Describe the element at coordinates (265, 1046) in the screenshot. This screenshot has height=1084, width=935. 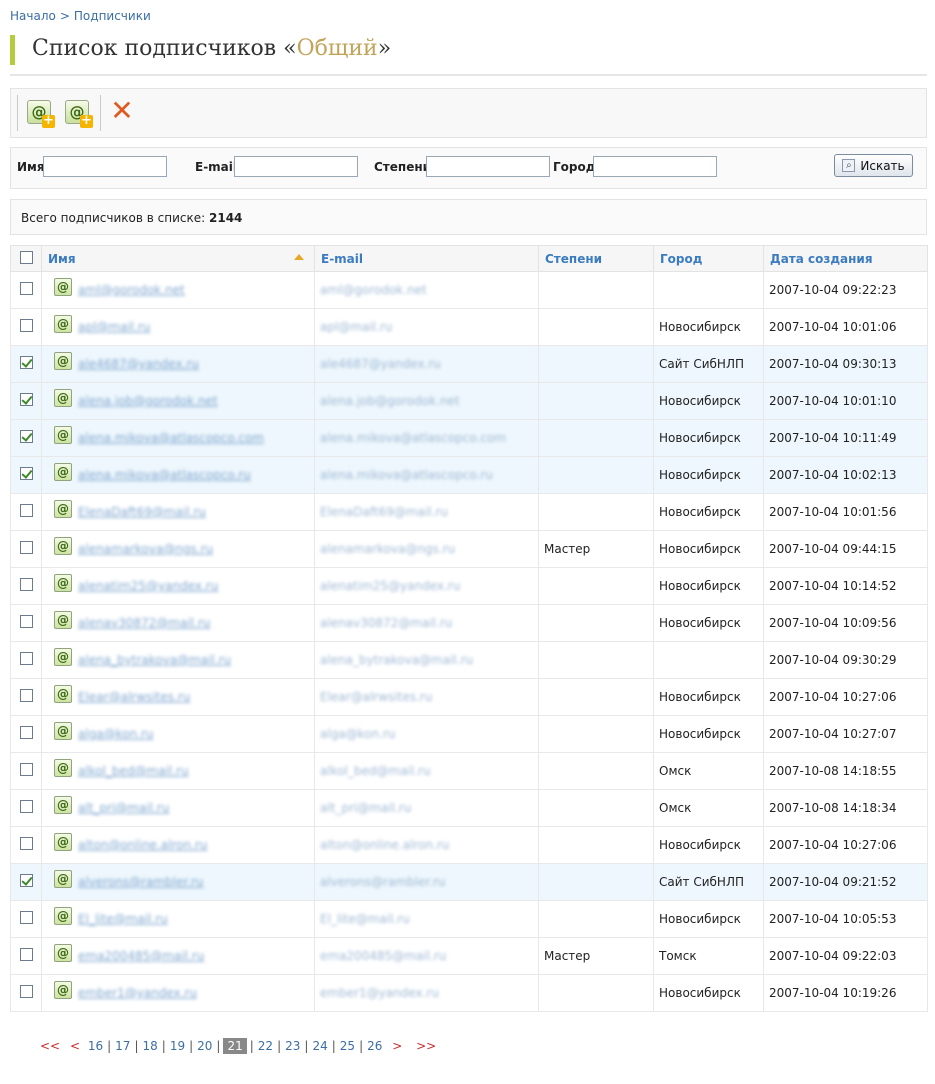
I see `page-link: 22` at that location.